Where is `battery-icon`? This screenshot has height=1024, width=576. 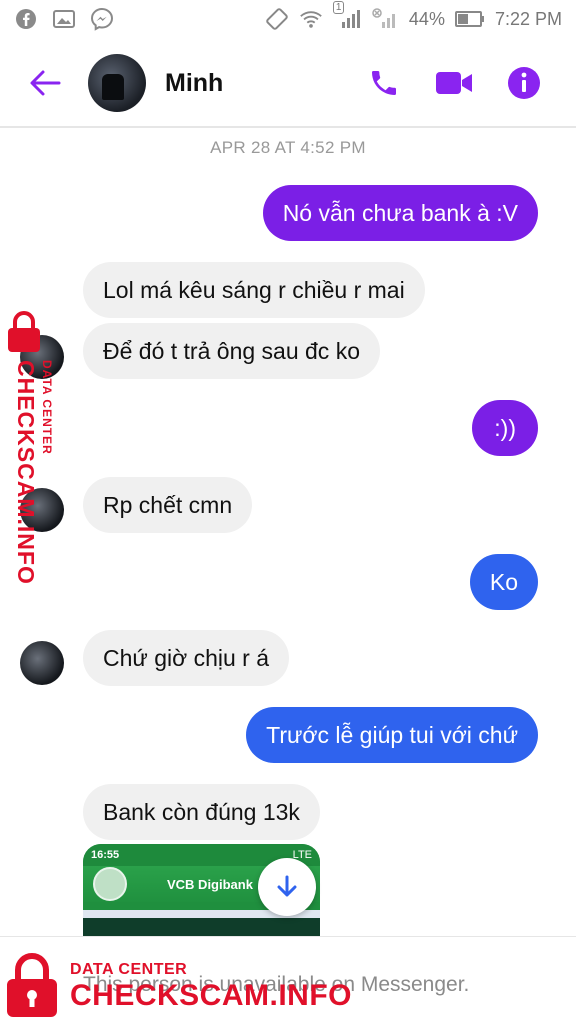
battery-icon is located at coordinates (469, 19).